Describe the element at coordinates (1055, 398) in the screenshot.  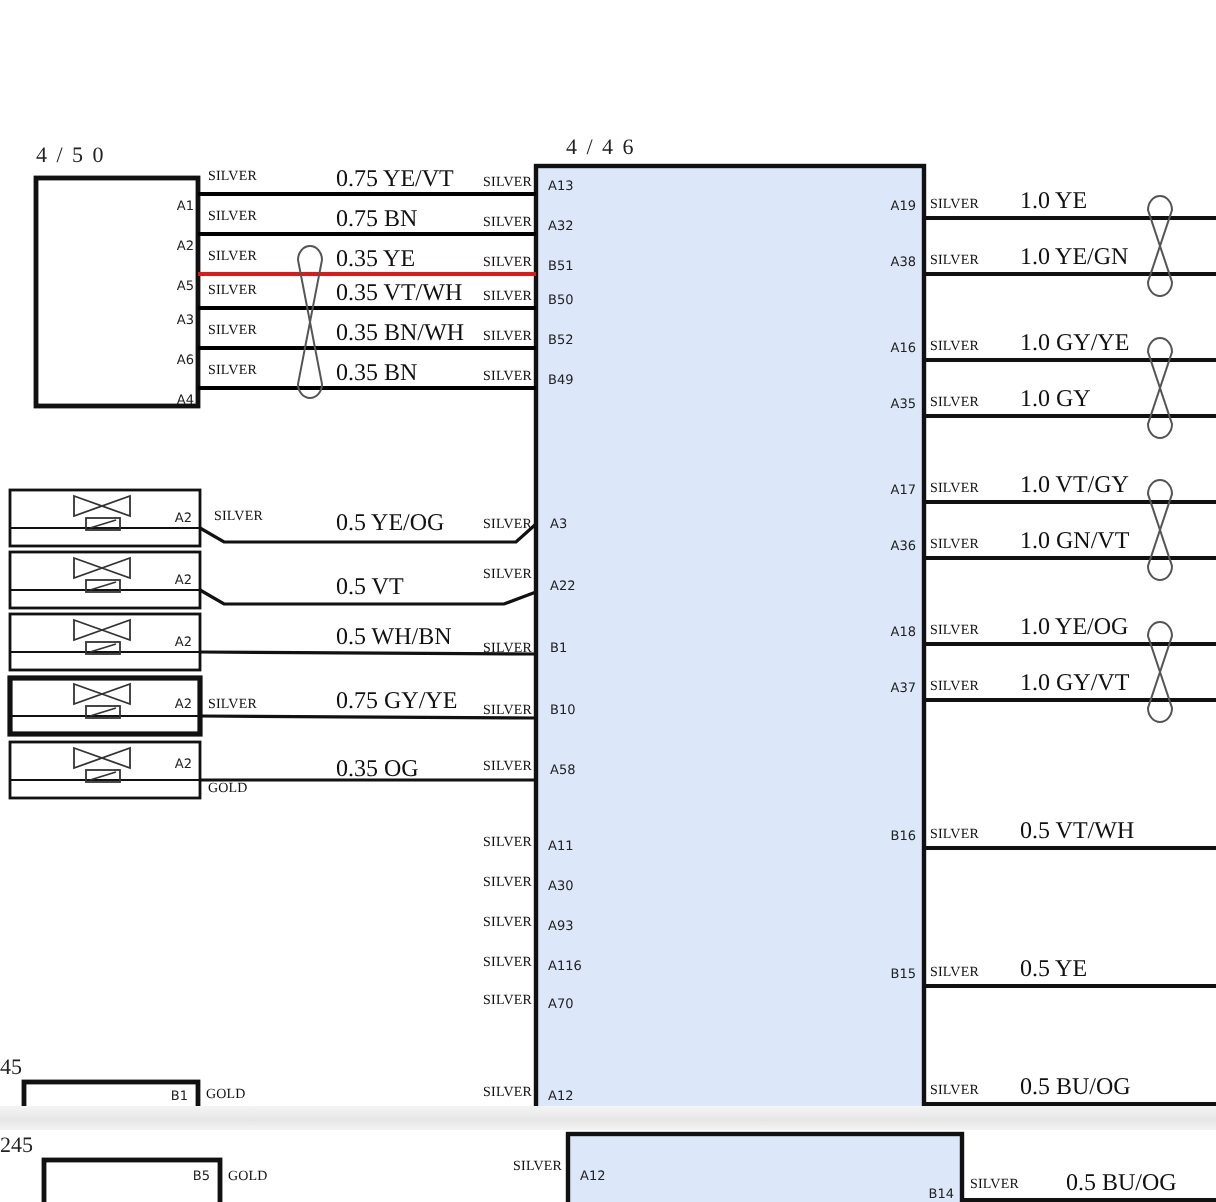
I see `wire-label: 1.0 GY` at that location.